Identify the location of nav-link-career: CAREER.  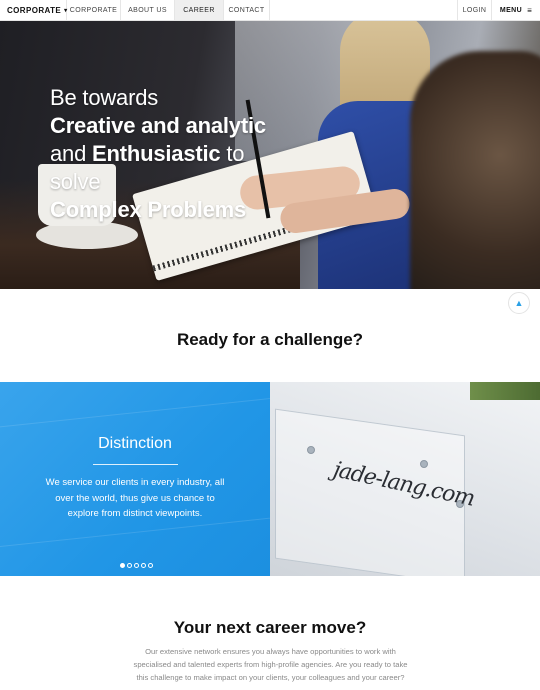
(199, 10).